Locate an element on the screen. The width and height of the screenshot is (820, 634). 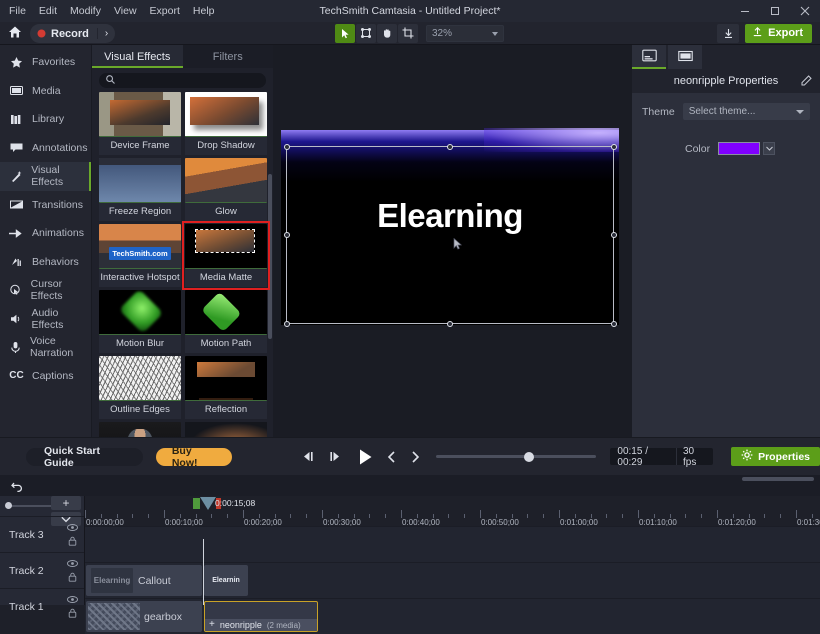
timeline-horizontal-scrollbar is located at coordinates (778, 479).